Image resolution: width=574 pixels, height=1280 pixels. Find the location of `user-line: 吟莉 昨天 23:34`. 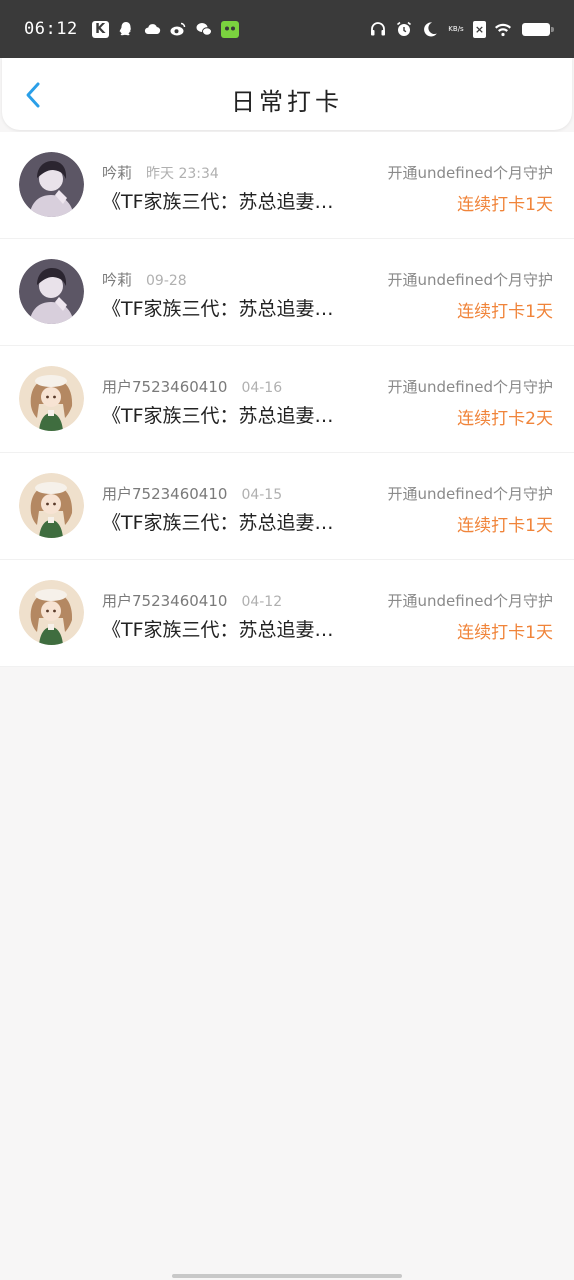

user-line: 吟莉 昨天 23:34 is located at coordinates (160, 172).